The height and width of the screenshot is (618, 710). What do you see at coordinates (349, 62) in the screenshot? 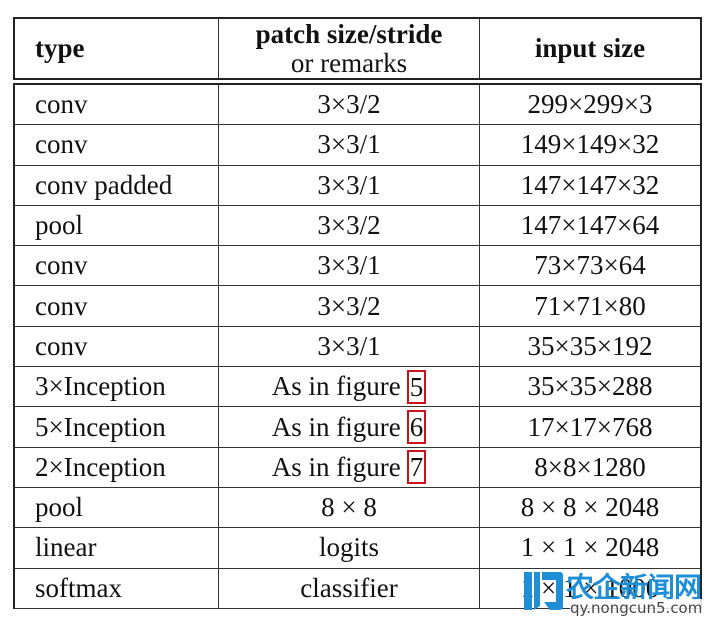
I see `header-patch-line2: or remarks` at bounding box center [349, 62].